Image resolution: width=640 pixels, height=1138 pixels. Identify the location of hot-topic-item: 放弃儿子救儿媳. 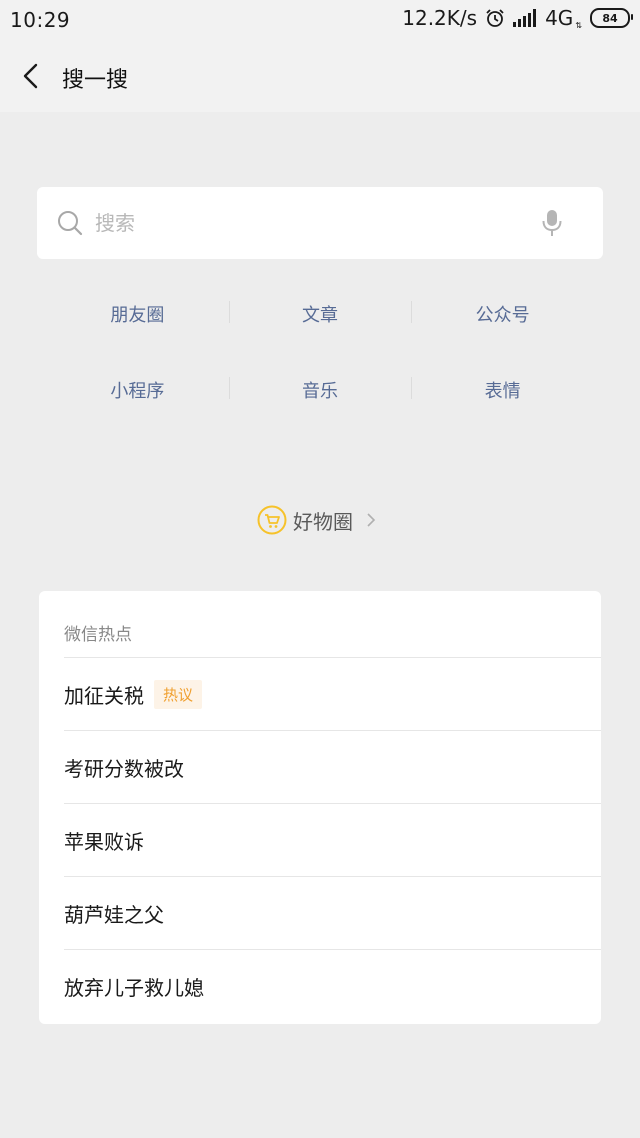
(332, 985).